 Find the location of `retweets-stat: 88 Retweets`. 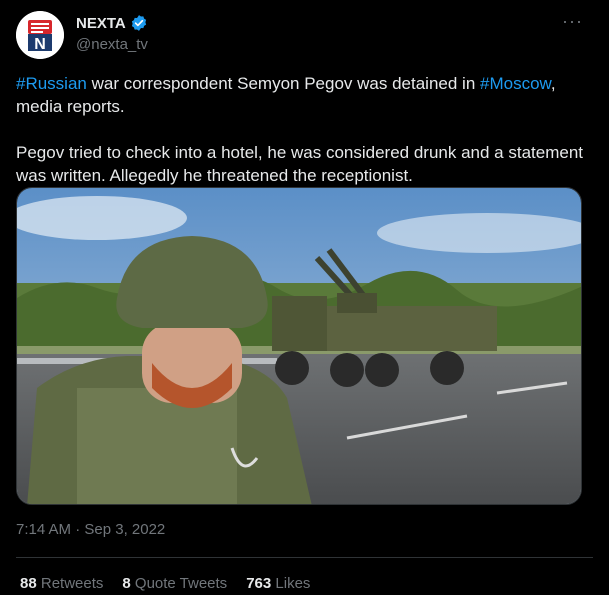

retweets-stat: 88 Retweets is located at coordinates (61, 583).